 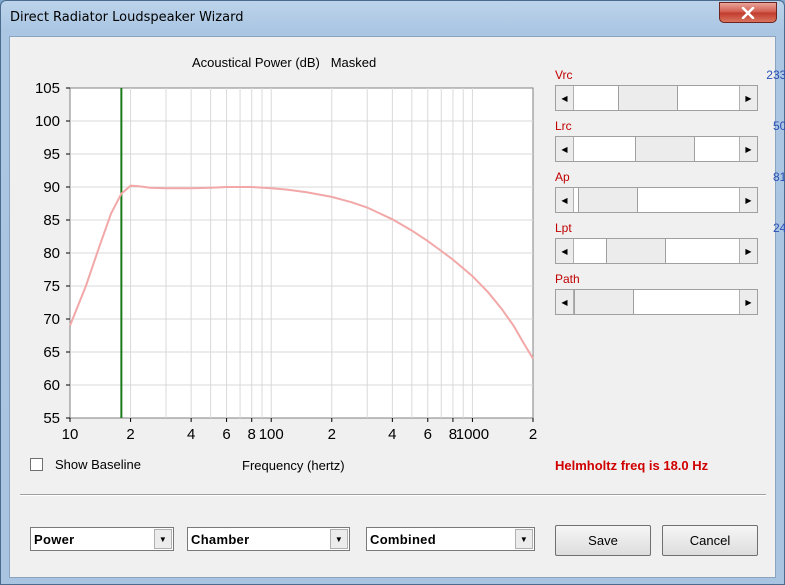 I want to click on param-slider-path: ◀ ▶, so click(x=656, y=302).